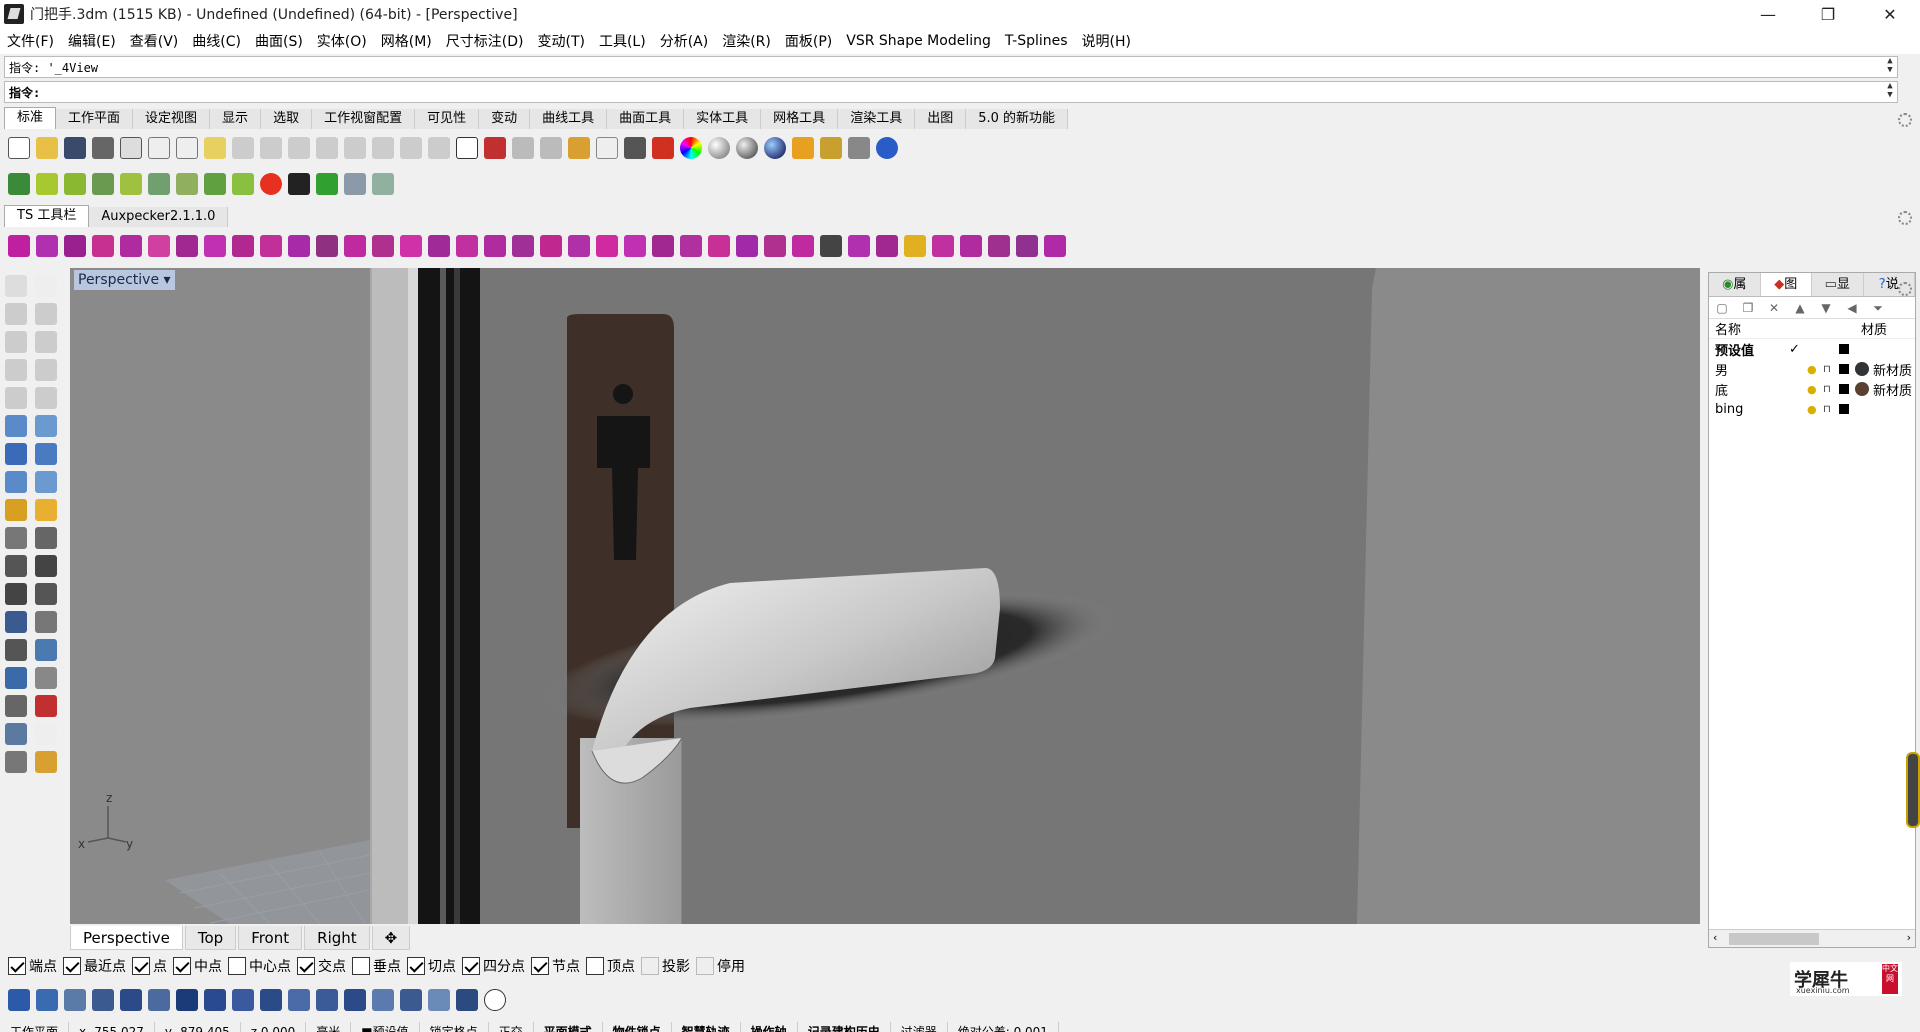  What do you see at coordinates (46, 398) in the screenshot?
I see `fillet-curve-icon` at bounding box center [46, 398].